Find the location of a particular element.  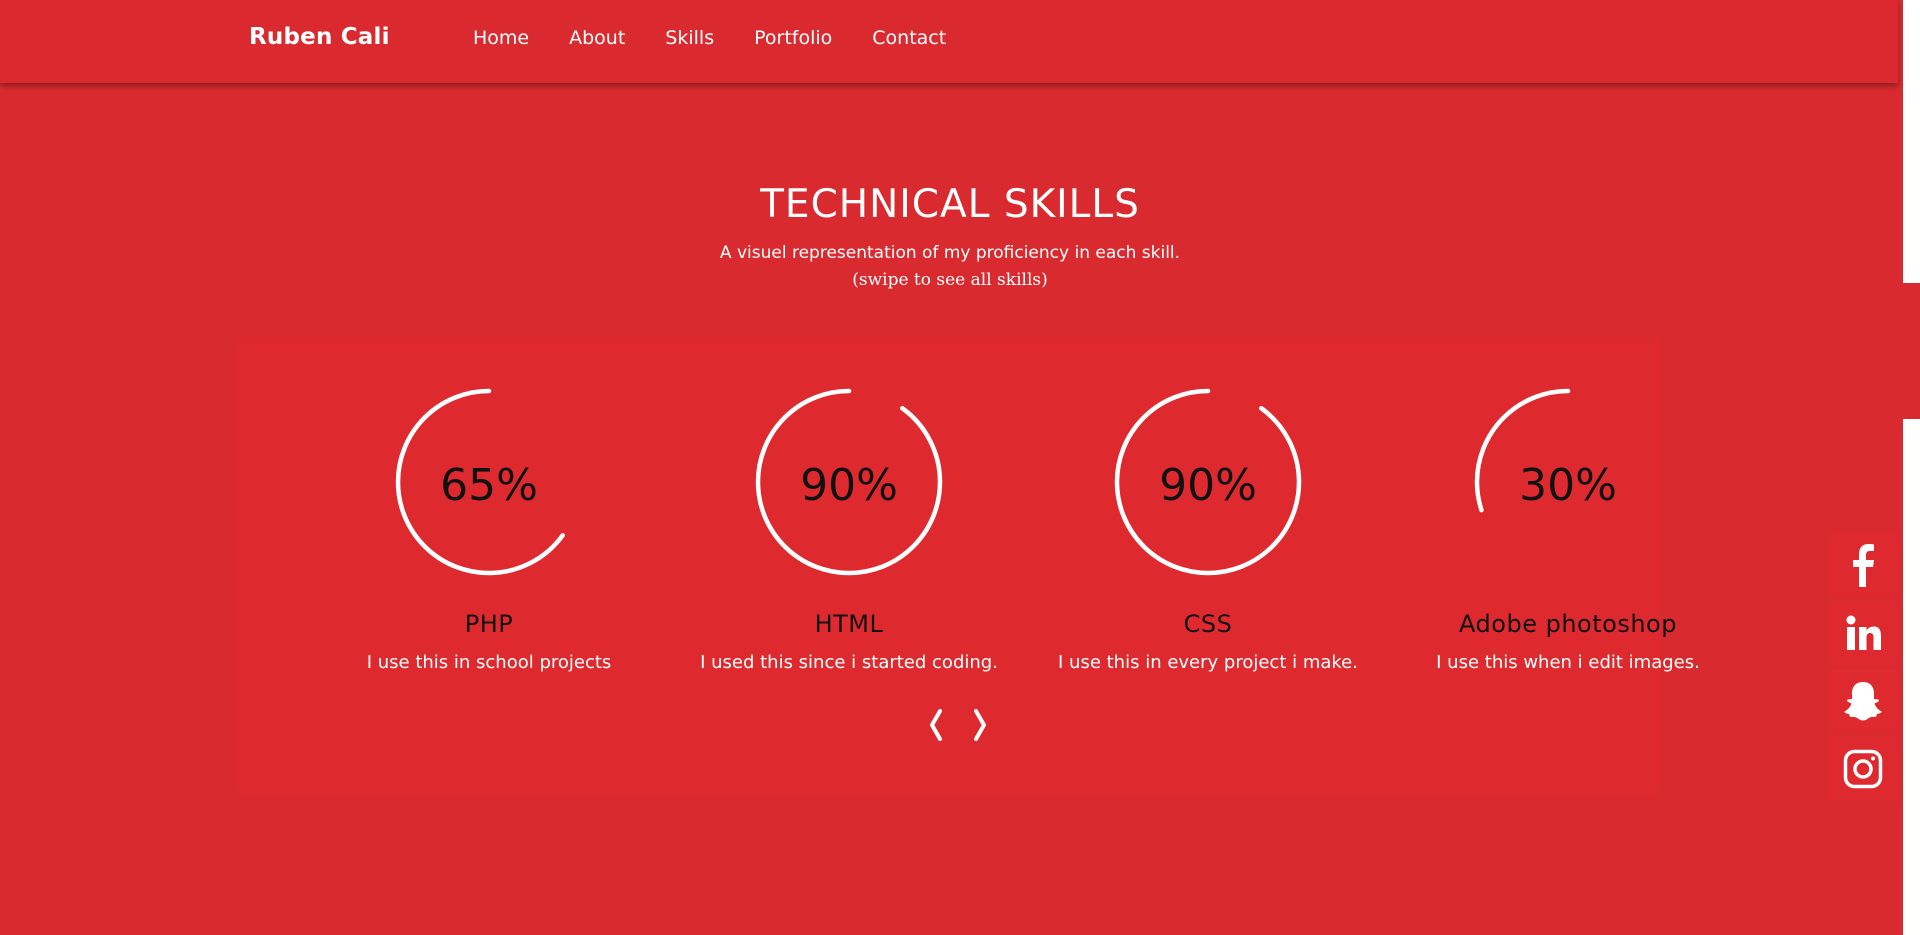

snapchat-link is located at coordinates (1863, 701).